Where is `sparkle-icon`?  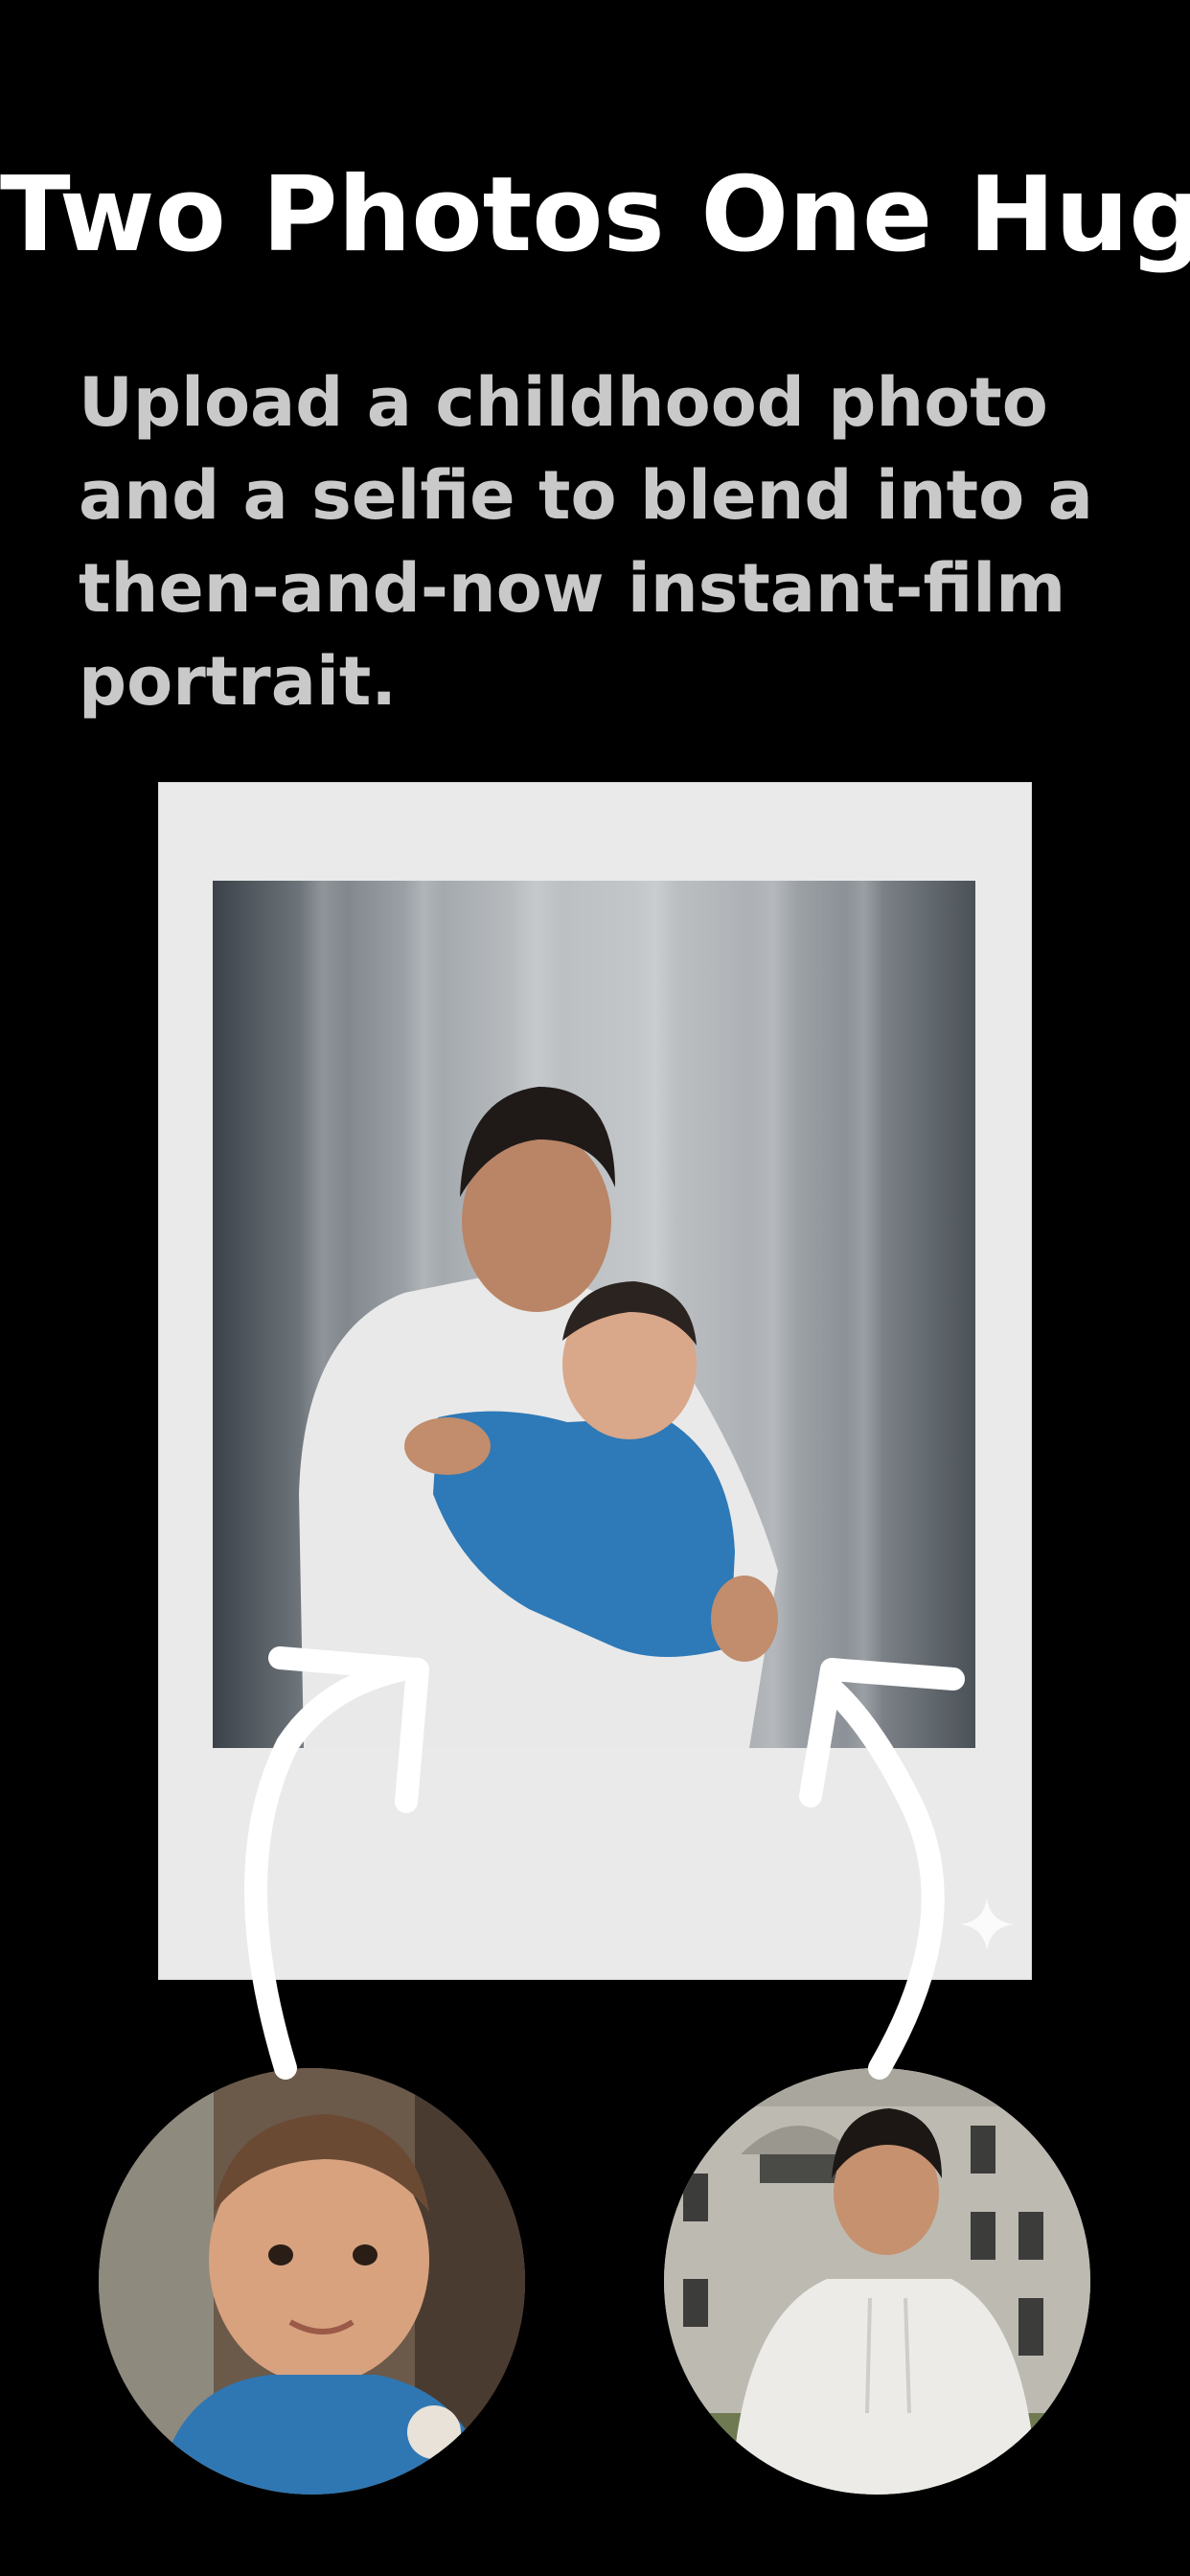 sparkle-icon is located at coordinates (987, 1924).